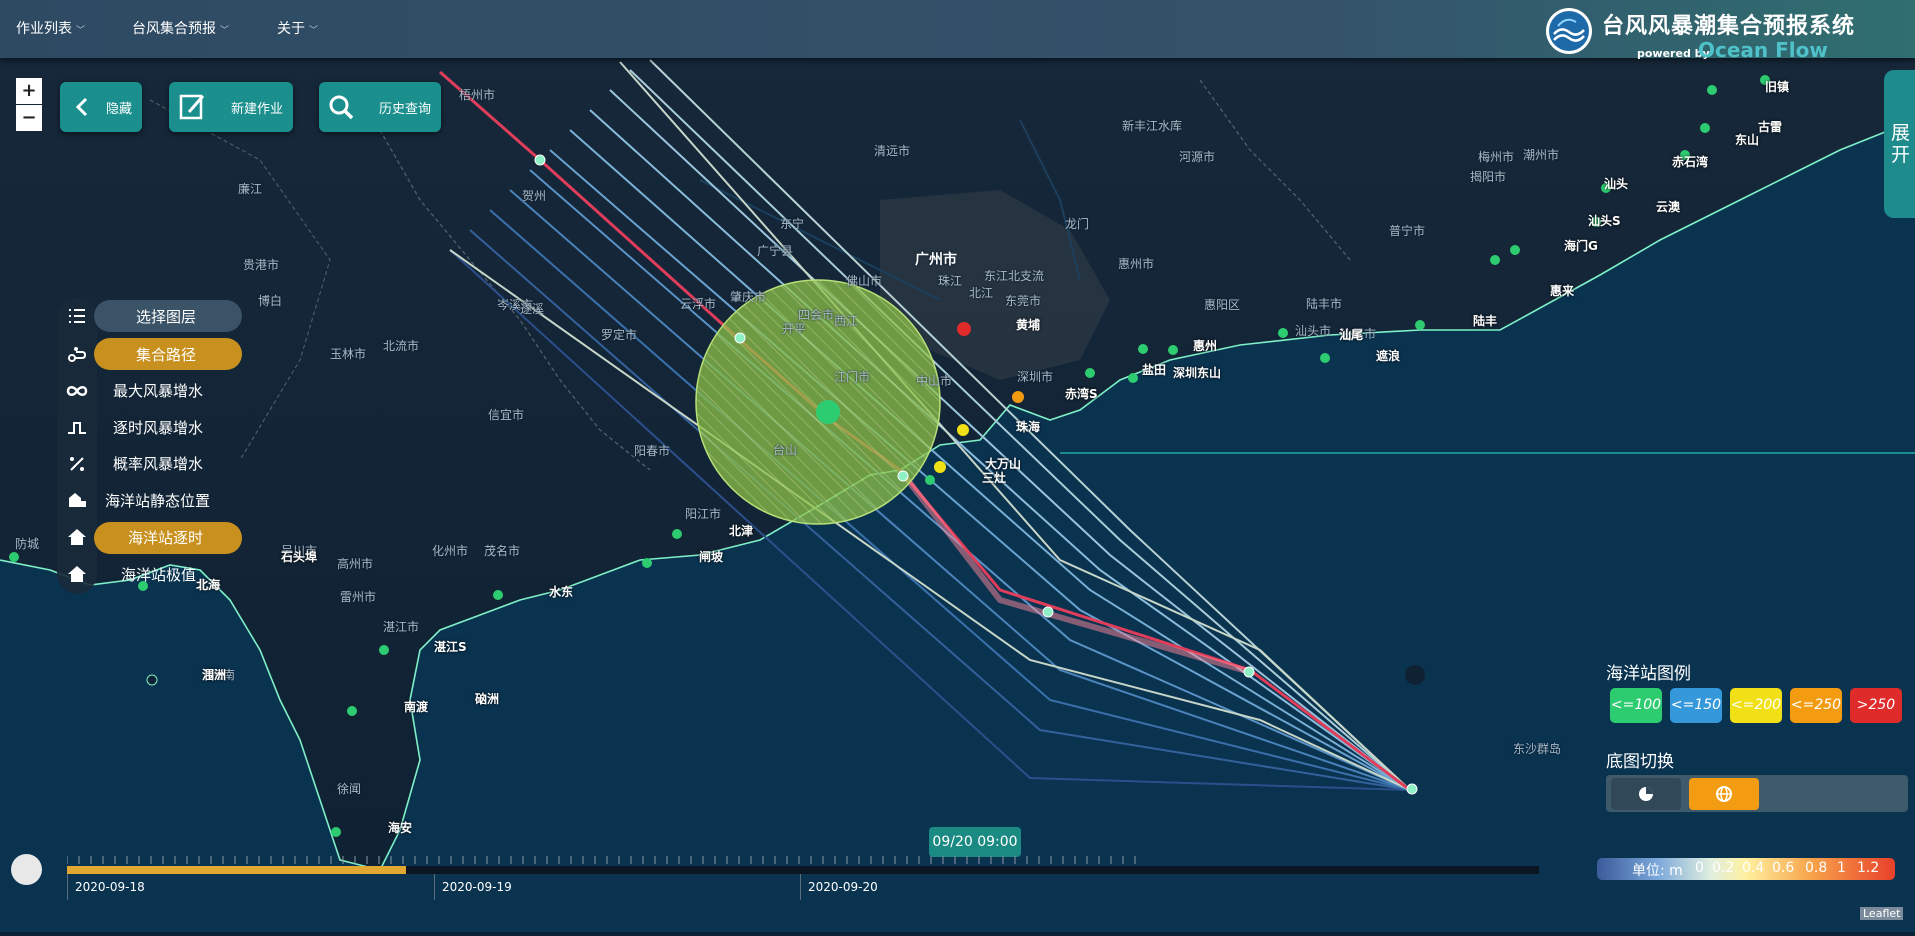  What do you see at coordinates (270, 301) in the screenshot?
I see `place-label: 博白` at bounding box center [270, 301].